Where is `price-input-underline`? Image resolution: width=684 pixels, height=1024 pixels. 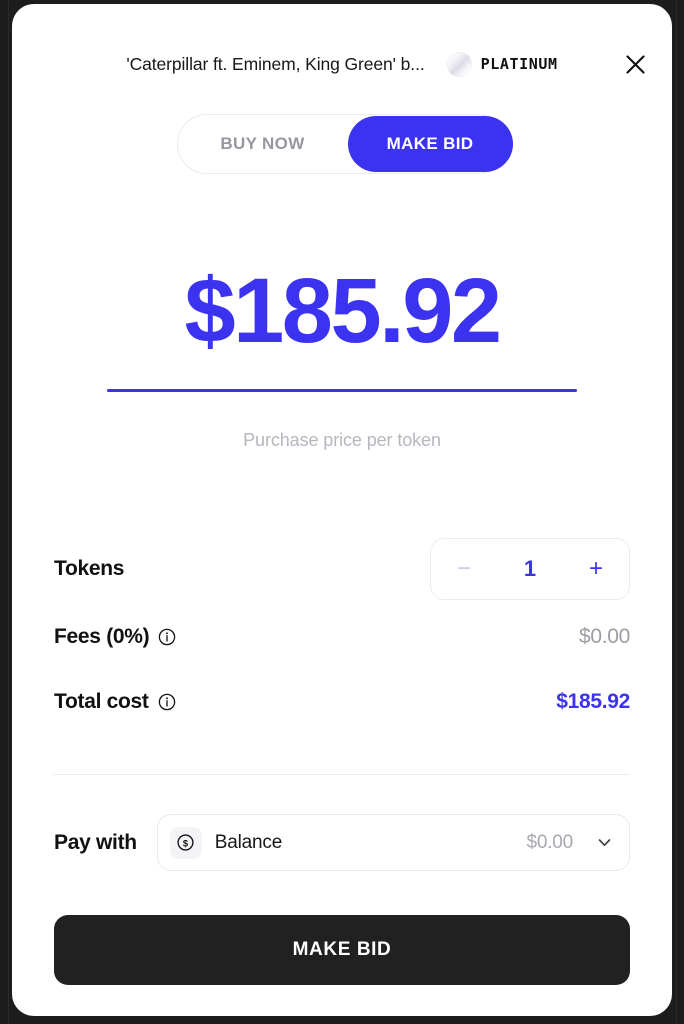 price-input-underline is located at coordinates (342, 391).